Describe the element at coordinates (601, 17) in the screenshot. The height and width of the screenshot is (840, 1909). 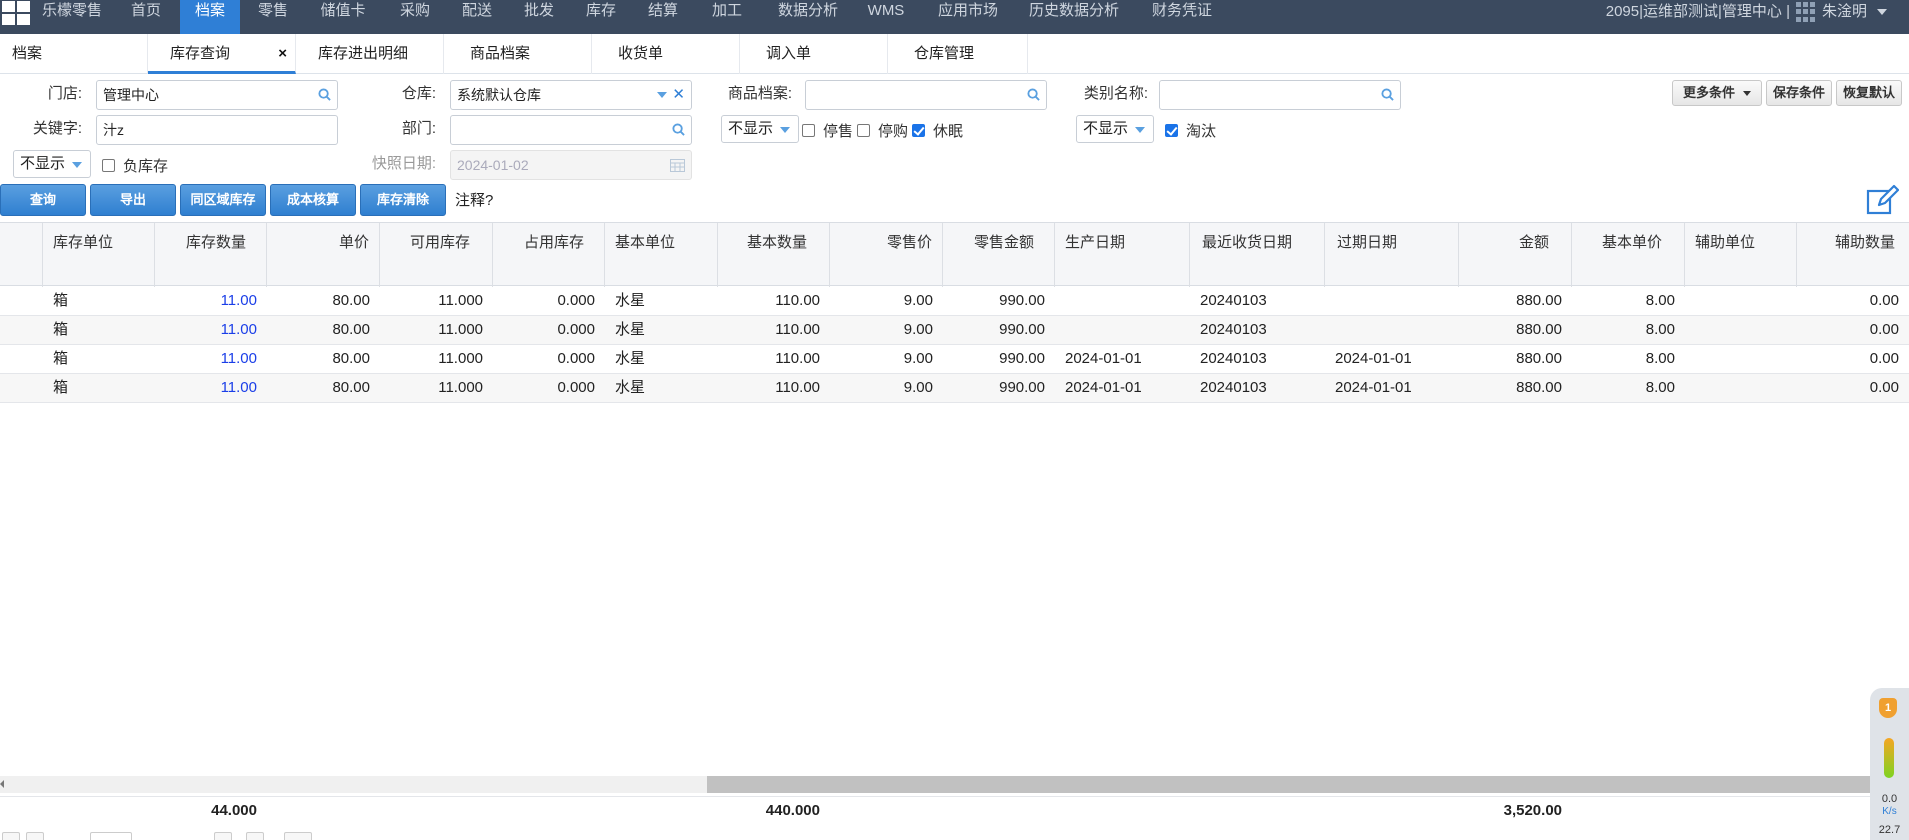
I see `nav-item-inventory: 库存` at that location.